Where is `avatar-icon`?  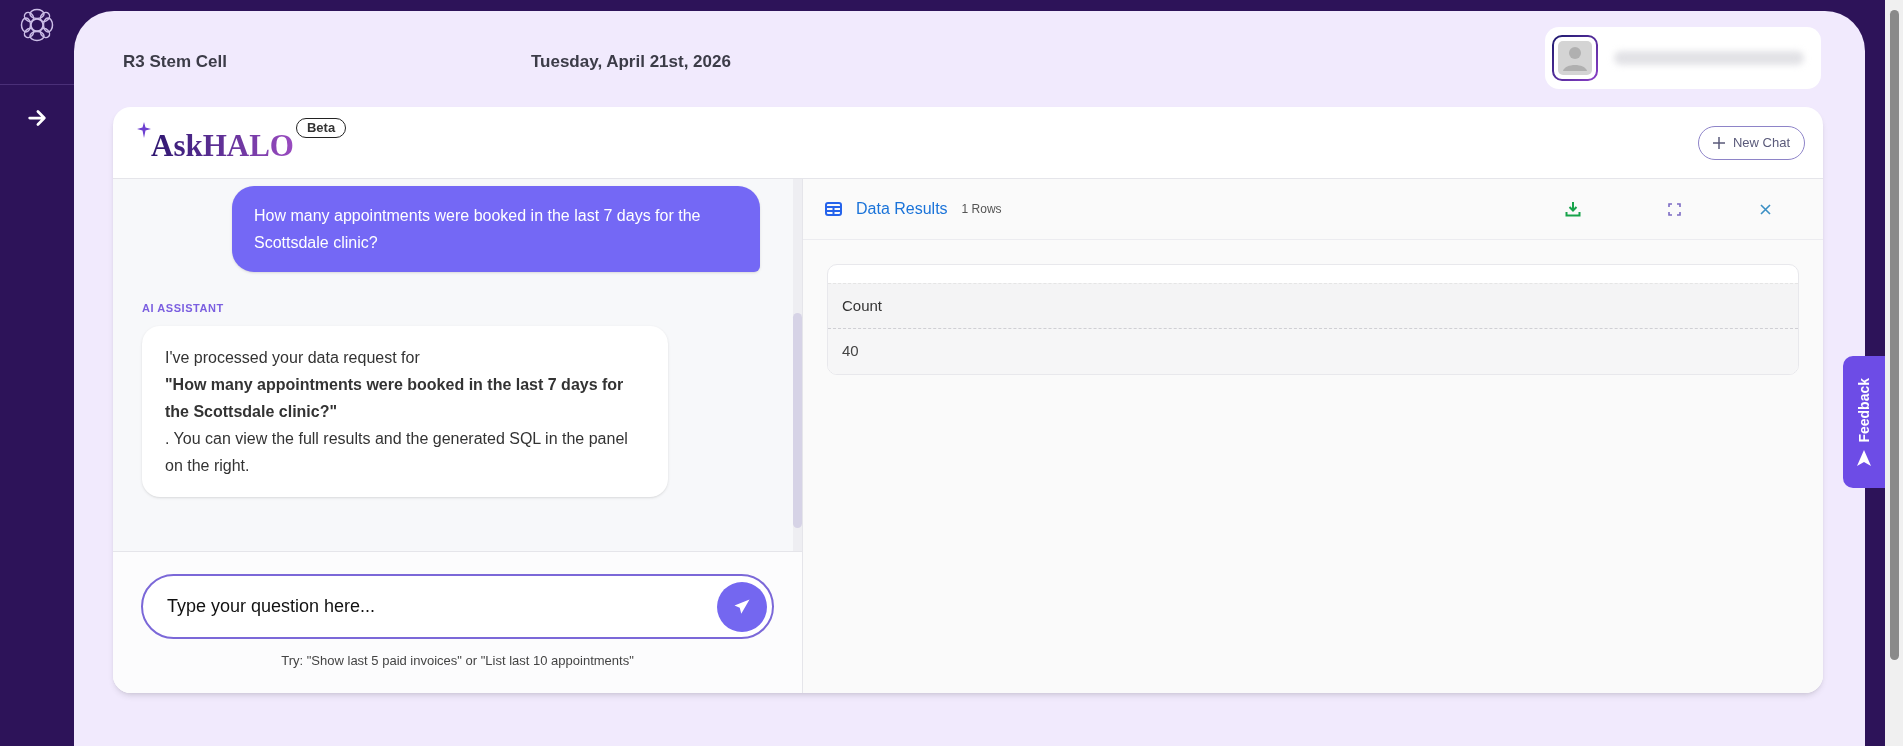 avatar-icon is located at coordinates (1575, 58).